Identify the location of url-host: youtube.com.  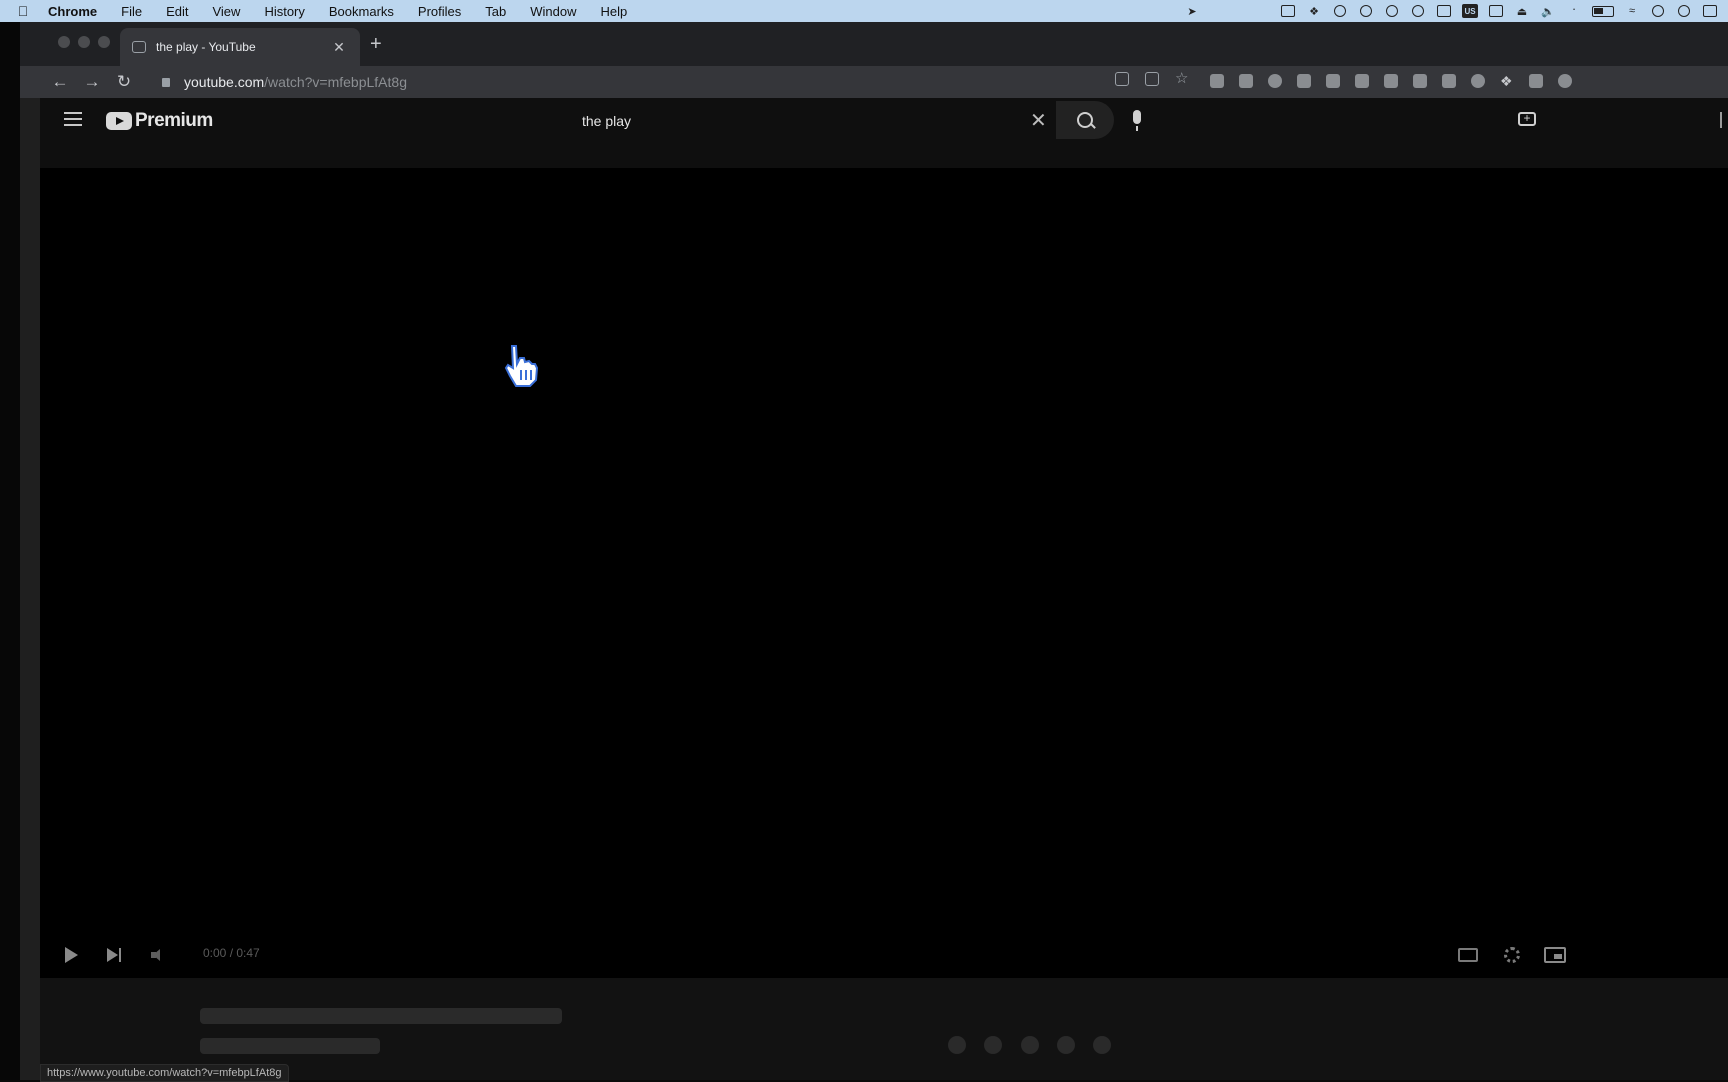
(224, 82).